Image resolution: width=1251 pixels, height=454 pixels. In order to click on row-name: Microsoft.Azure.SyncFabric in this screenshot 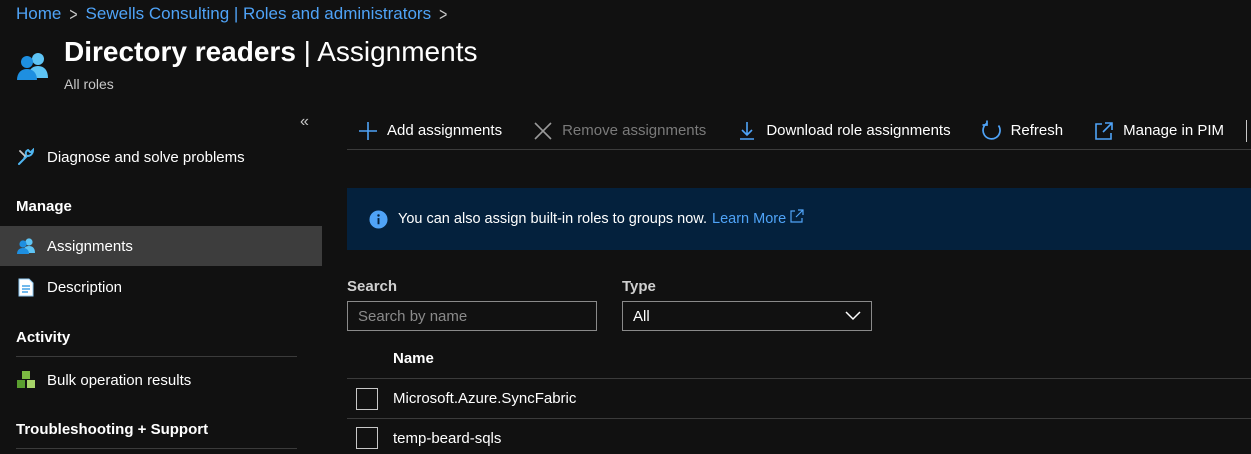, I will do `click(485, 398)`.